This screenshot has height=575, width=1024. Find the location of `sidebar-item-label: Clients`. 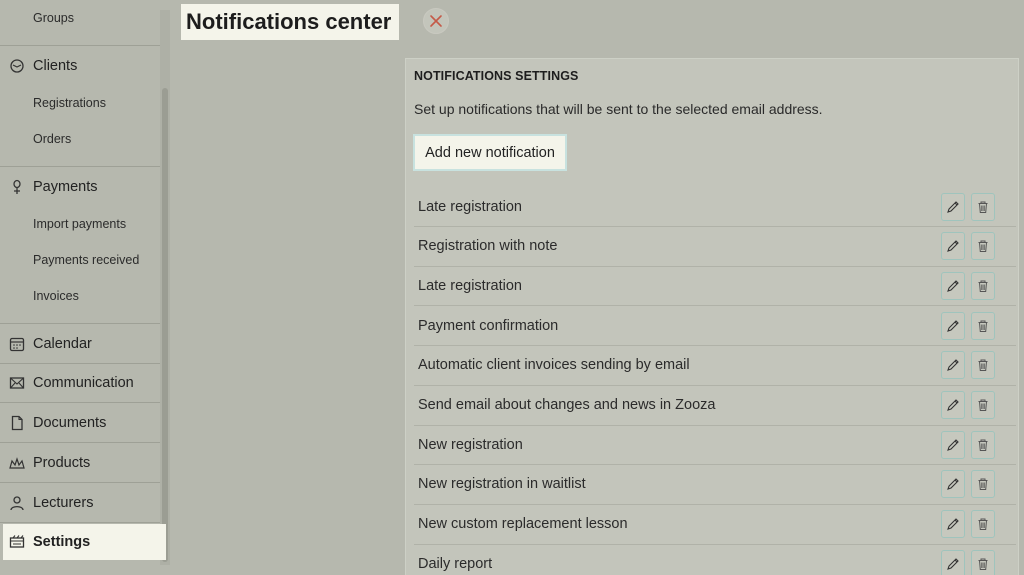

sidebar-item-label: Clients is located at coordinates (55, 66).